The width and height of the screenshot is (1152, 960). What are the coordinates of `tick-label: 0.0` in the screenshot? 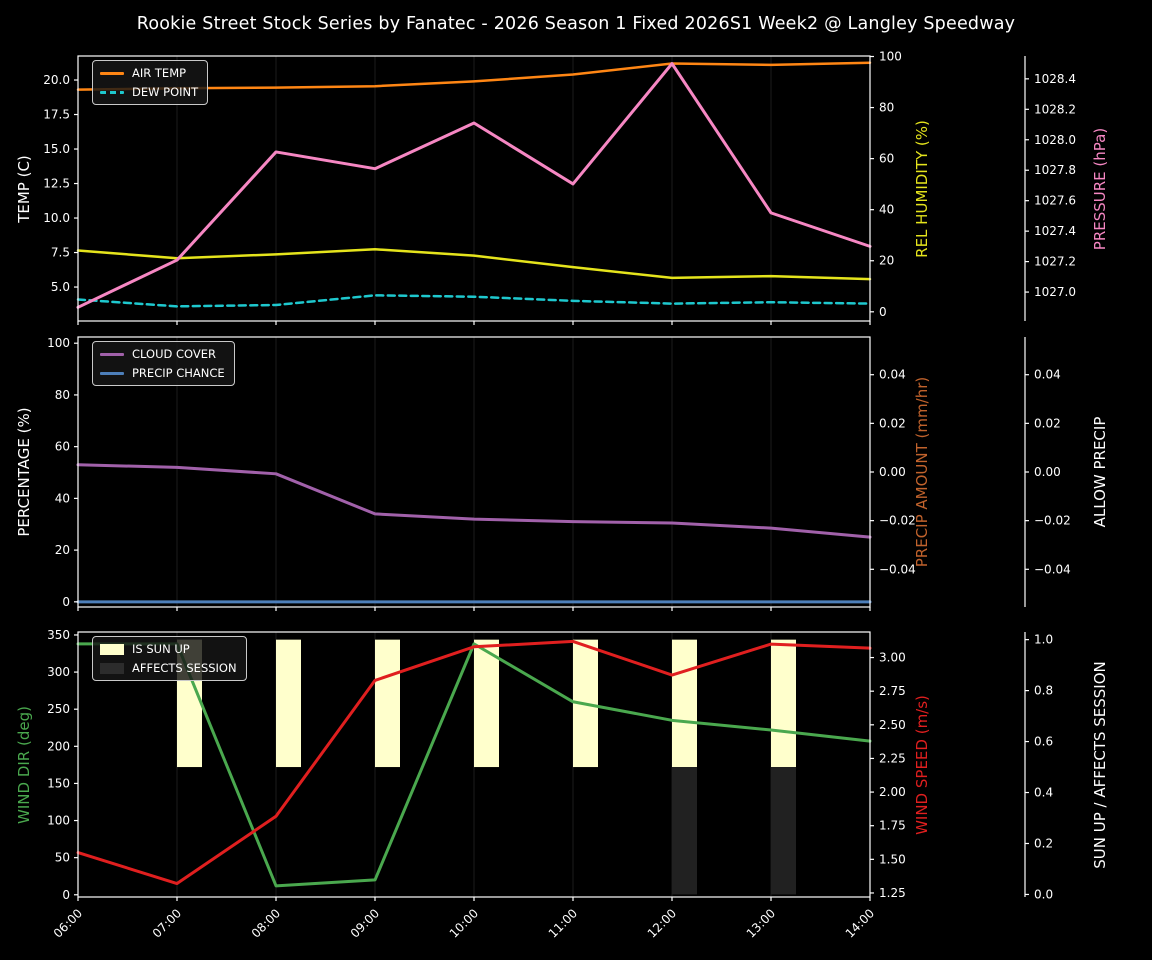 It's located at (1043, 894).